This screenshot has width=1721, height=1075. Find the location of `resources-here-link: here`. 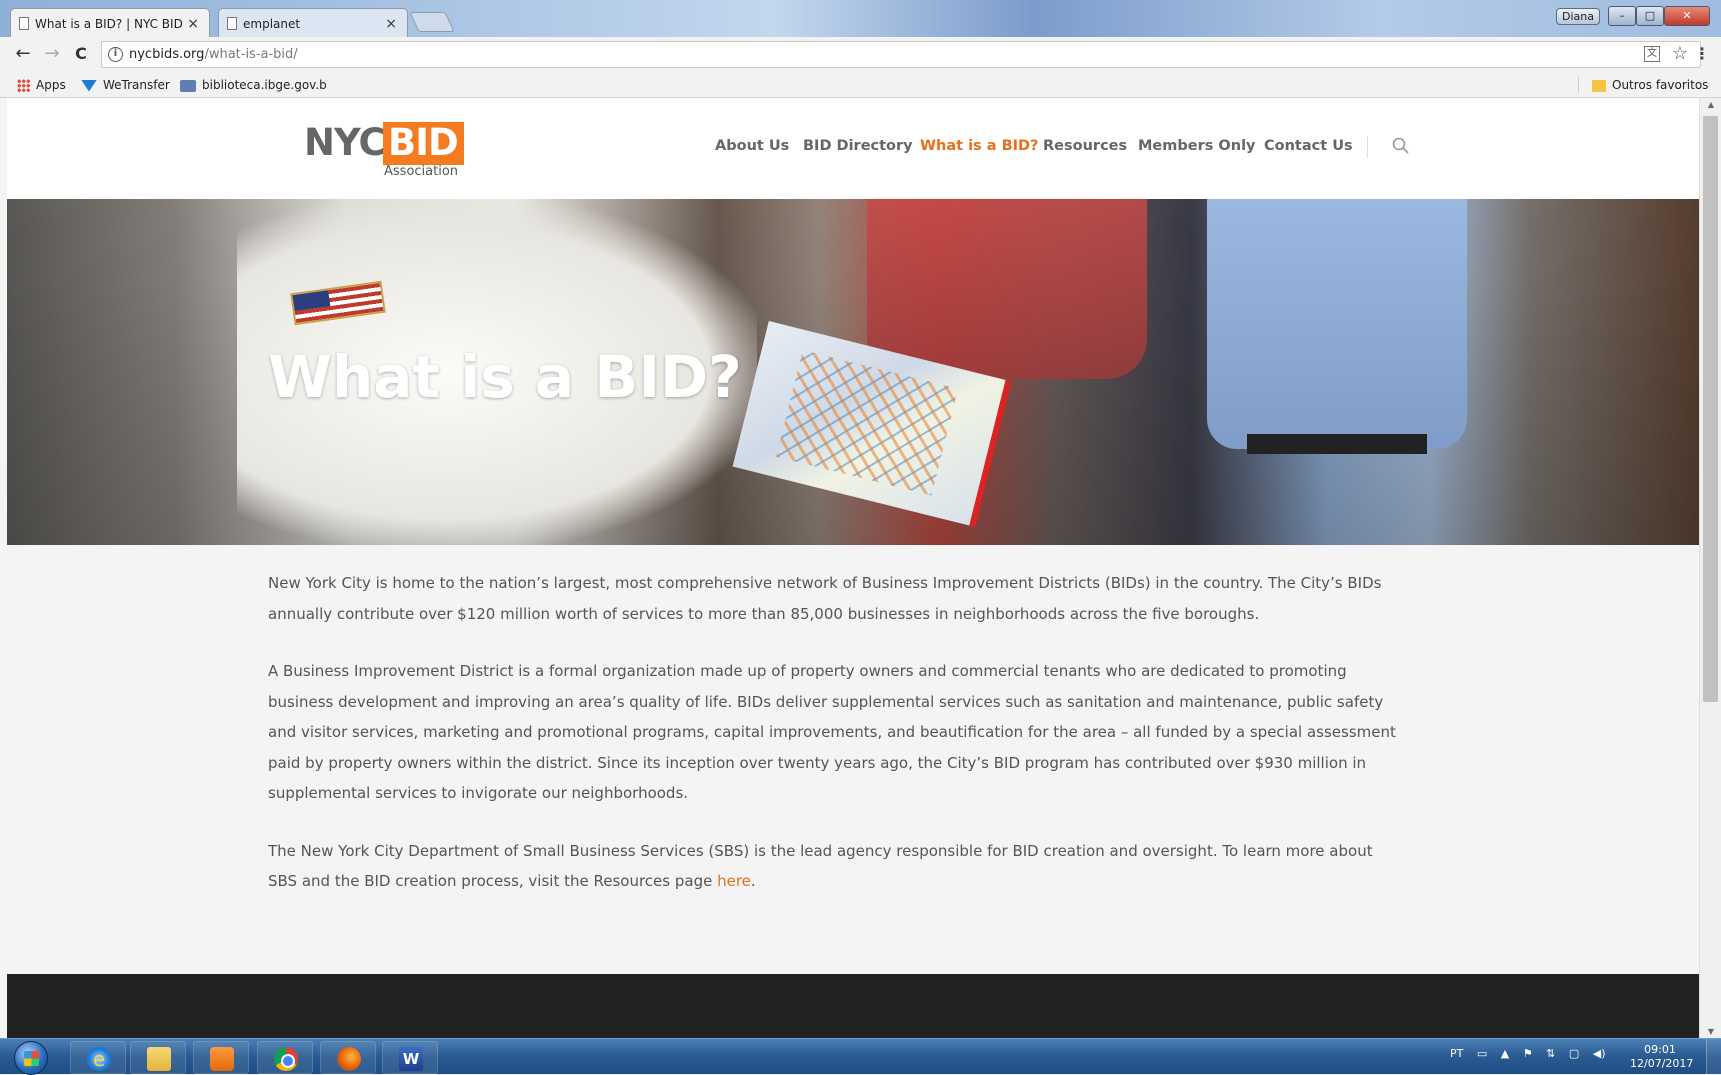

resources-here-link: here is located at coordinates (734, 881).